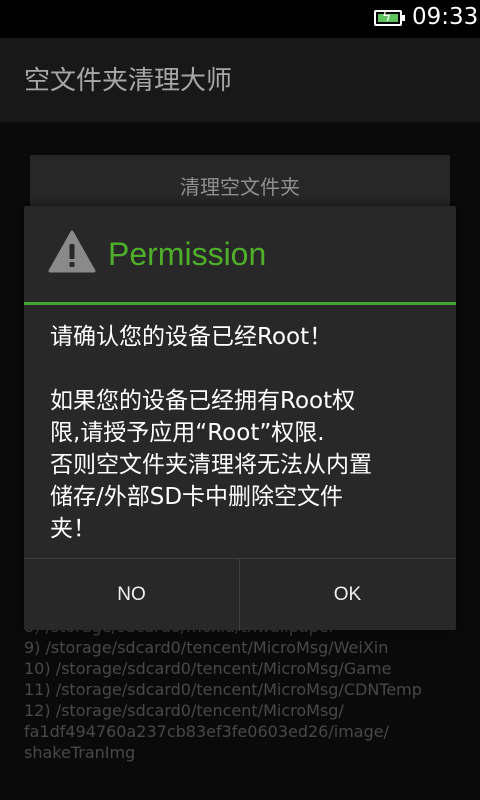 This screenshot has height=800, width=480. Describe the element at coordinates (131, 595) in the screenshot. I see `no-button: NO` at that location.